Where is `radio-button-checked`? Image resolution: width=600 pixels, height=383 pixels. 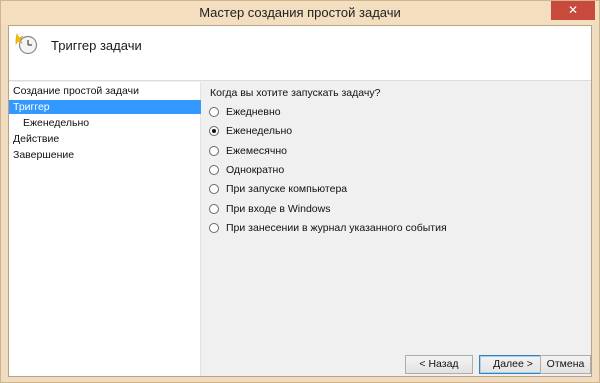
radio-button-checked is located at coordinates (214, 131).